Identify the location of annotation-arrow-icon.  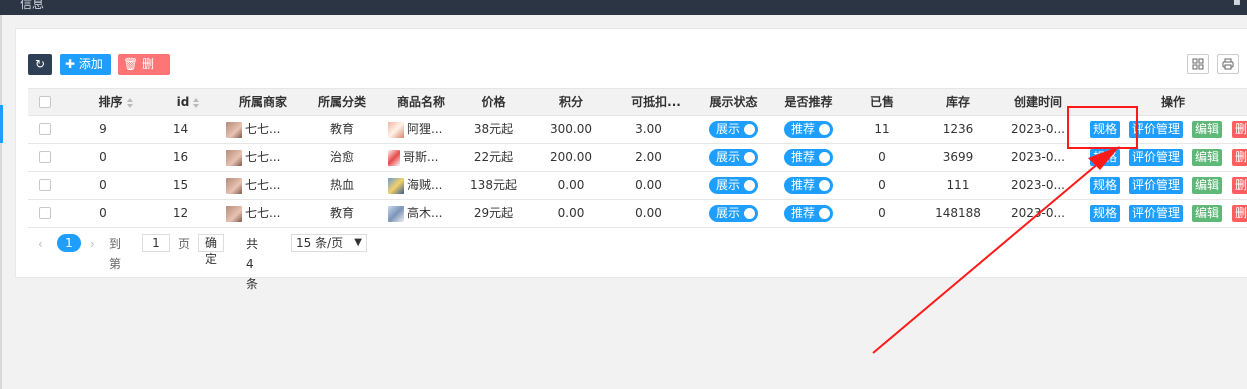
(996, 250).